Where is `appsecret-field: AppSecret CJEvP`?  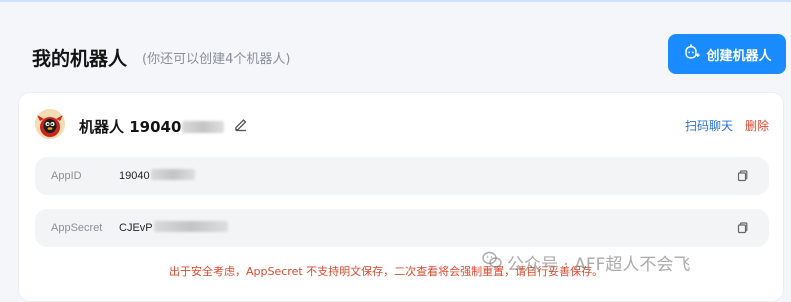 appsecret-field: AppSecret CJEvP is located at coordinates (402, 228).